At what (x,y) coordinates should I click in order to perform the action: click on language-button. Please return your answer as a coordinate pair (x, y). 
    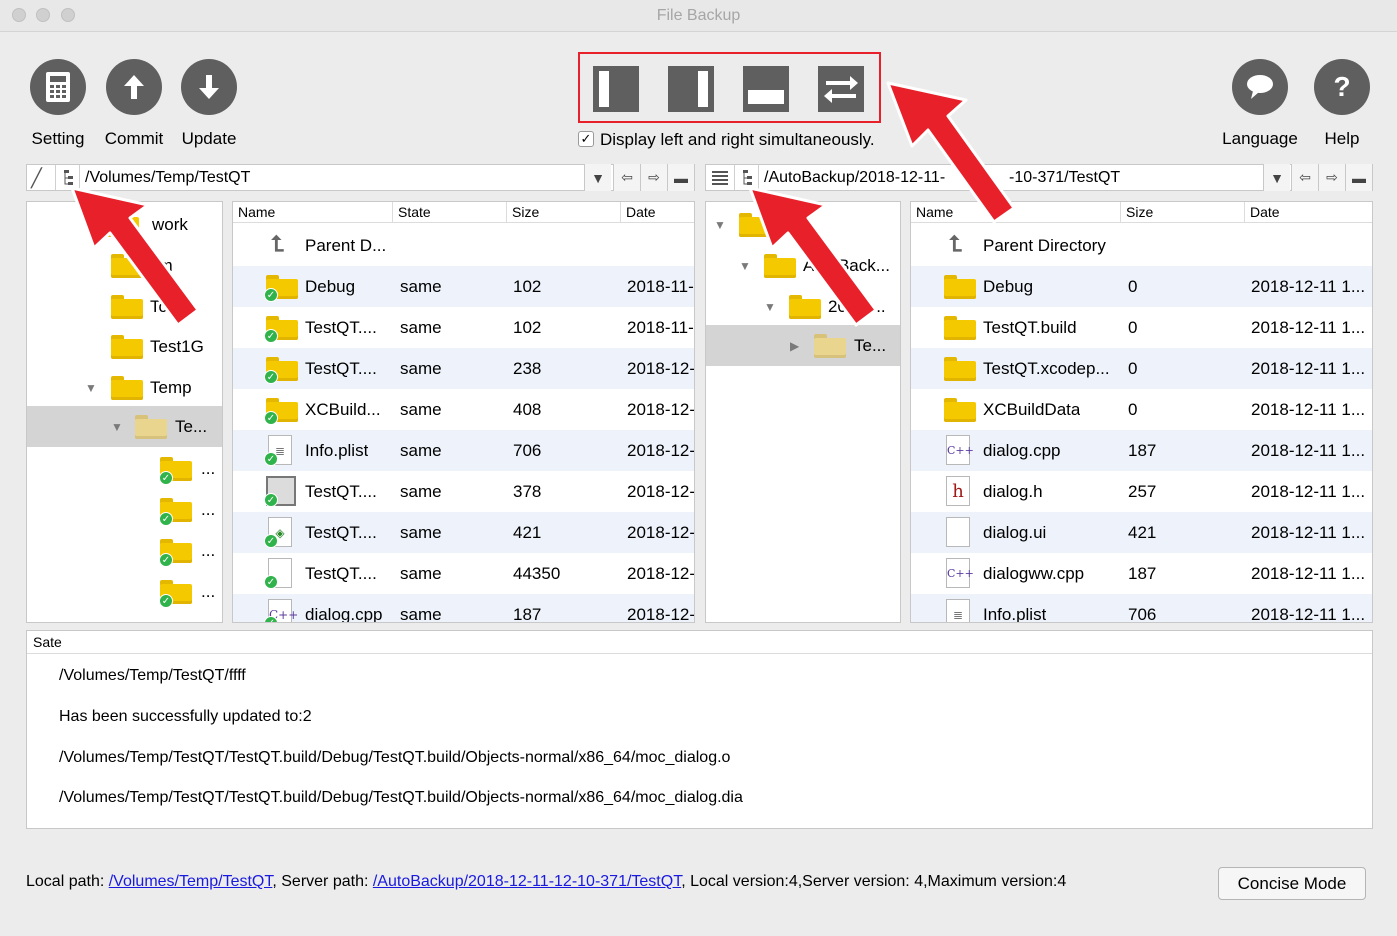
    Looking at the image, I should click on (1260, 87).